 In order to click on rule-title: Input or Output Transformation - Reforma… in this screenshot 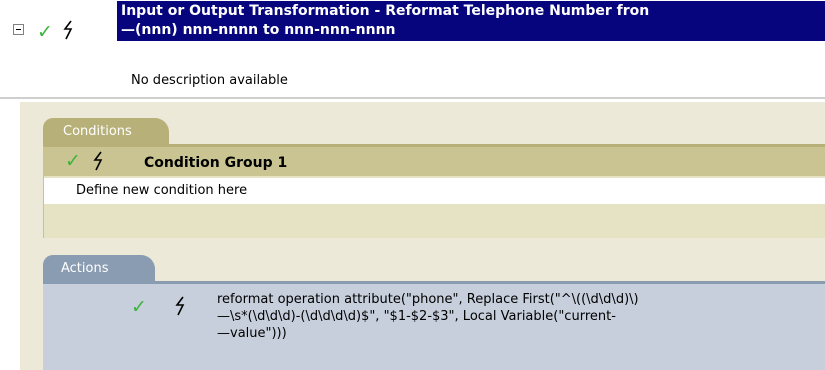, I will do `click(471, 21)`.